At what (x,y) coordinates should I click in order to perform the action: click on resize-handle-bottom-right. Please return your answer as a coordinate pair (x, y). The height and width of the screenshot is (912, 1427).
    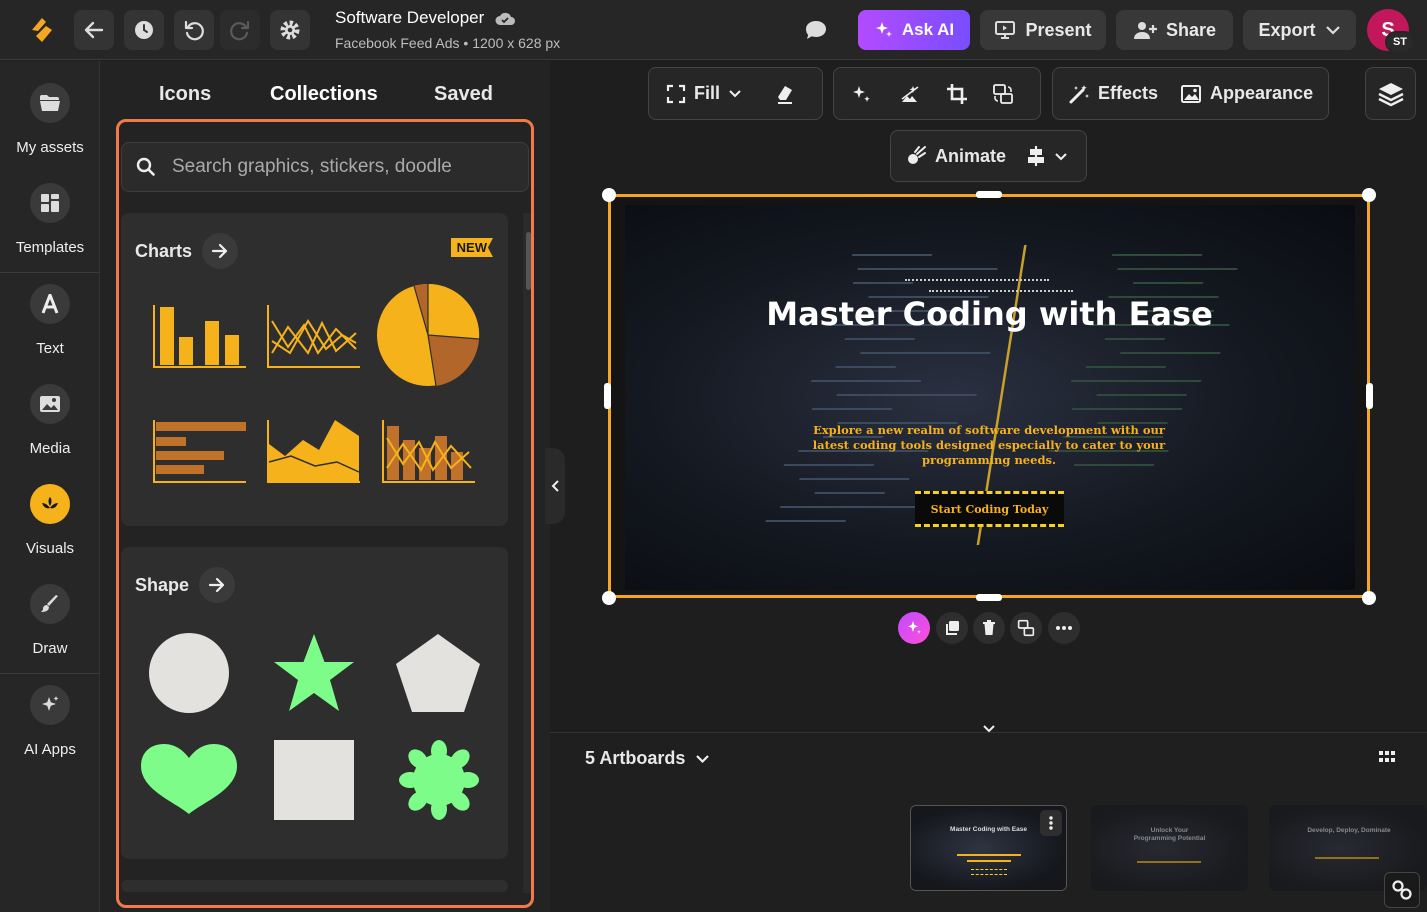
    Looking at the image, I should click on (1369, 598).